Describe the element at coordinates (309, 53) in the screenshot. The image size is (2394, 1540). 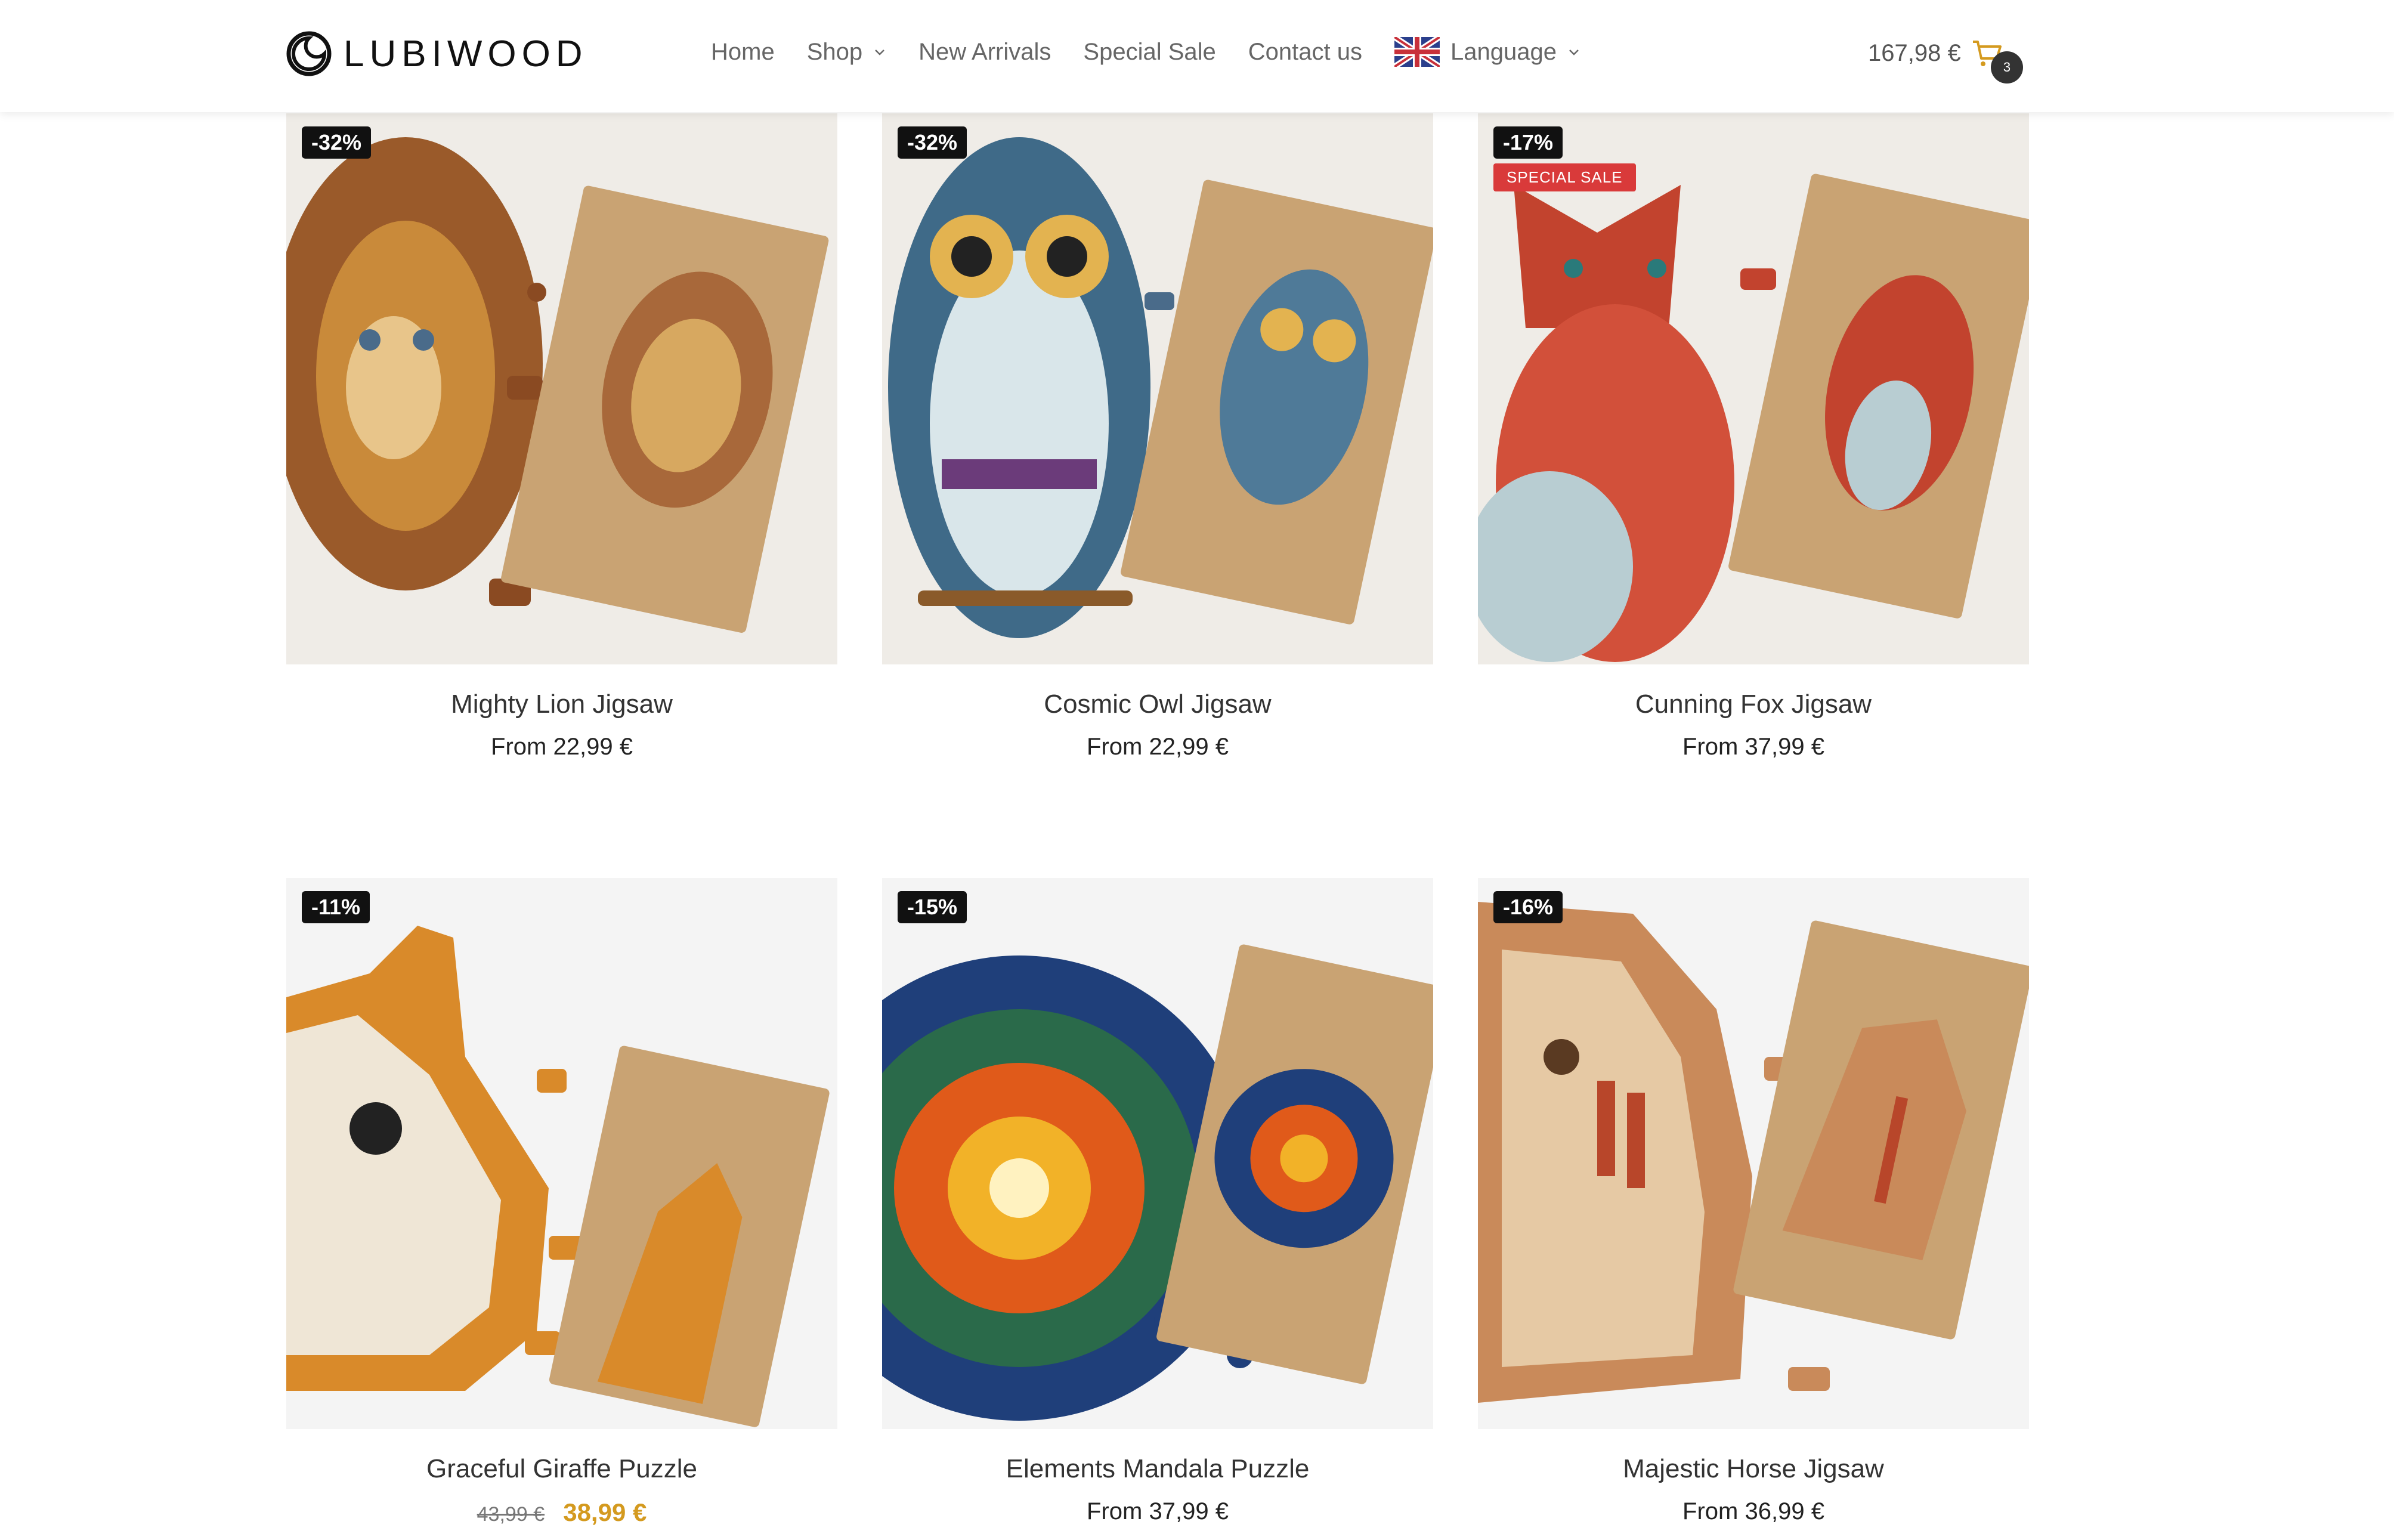
I see `moon-logo-icon` at that location.